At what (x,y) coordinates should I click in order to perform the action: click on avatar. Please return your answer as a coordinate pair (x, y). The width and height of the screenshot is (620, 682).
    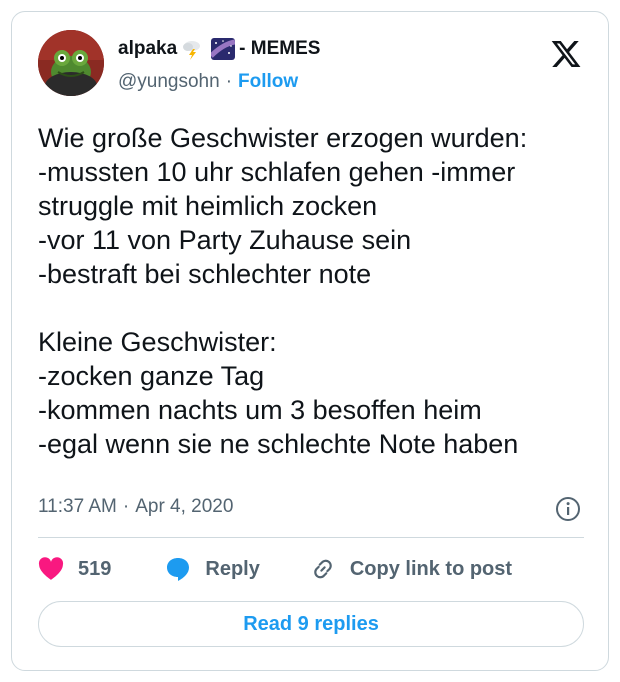
    Looking at the image, I should click on (71, 63).